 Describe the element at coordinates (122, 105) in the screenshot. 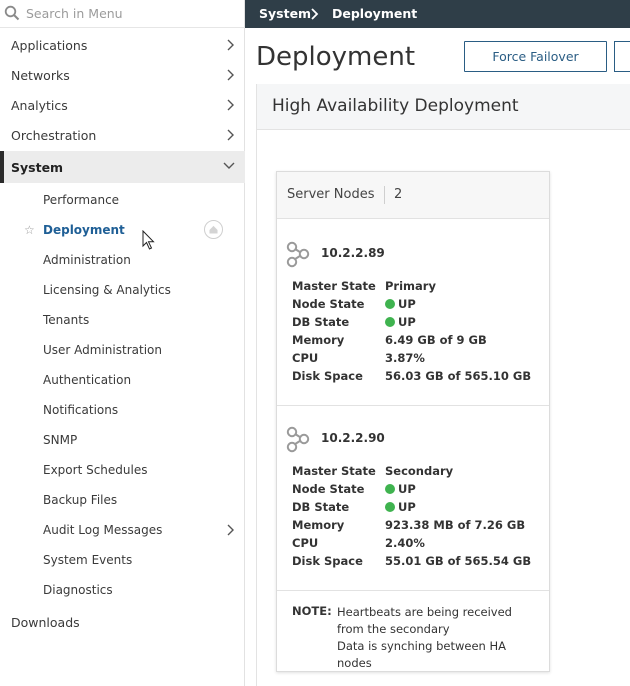

I see `sidebar-item-analytics: Analytics` at that location.